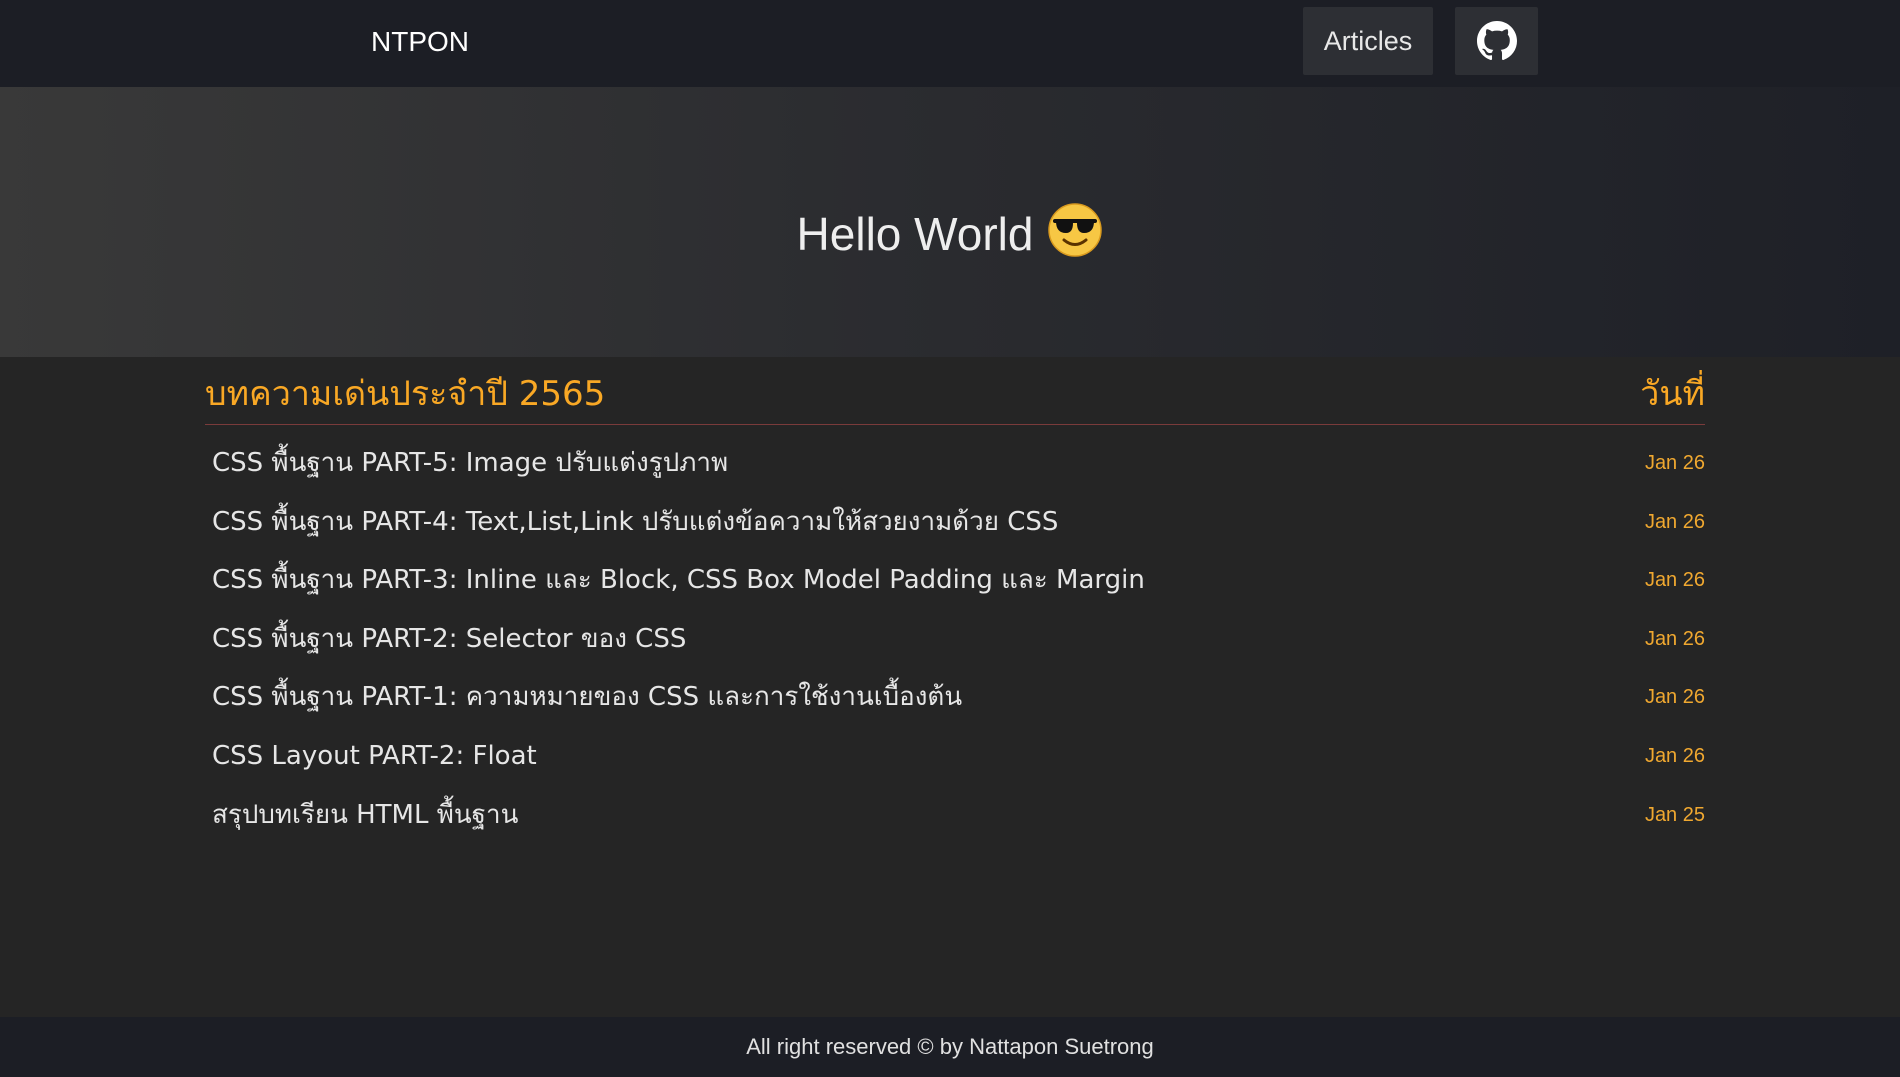 This screenshot has height=1077, width=1900. Describe the element at coordinates (1672, 394) in the screenshot. I see `date-column-header: วันที่` at that location.